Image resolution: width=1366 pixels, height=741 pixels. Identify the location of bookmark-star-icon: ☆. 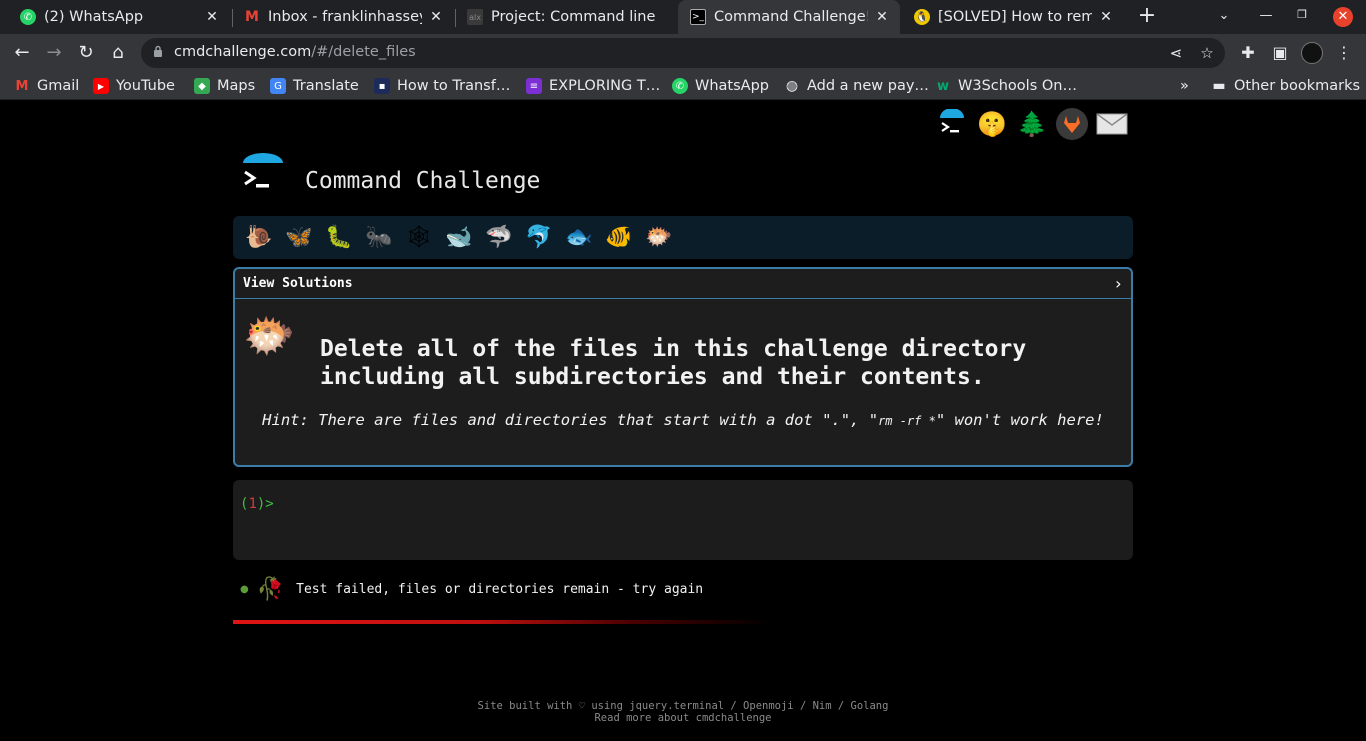
(1207, 53).